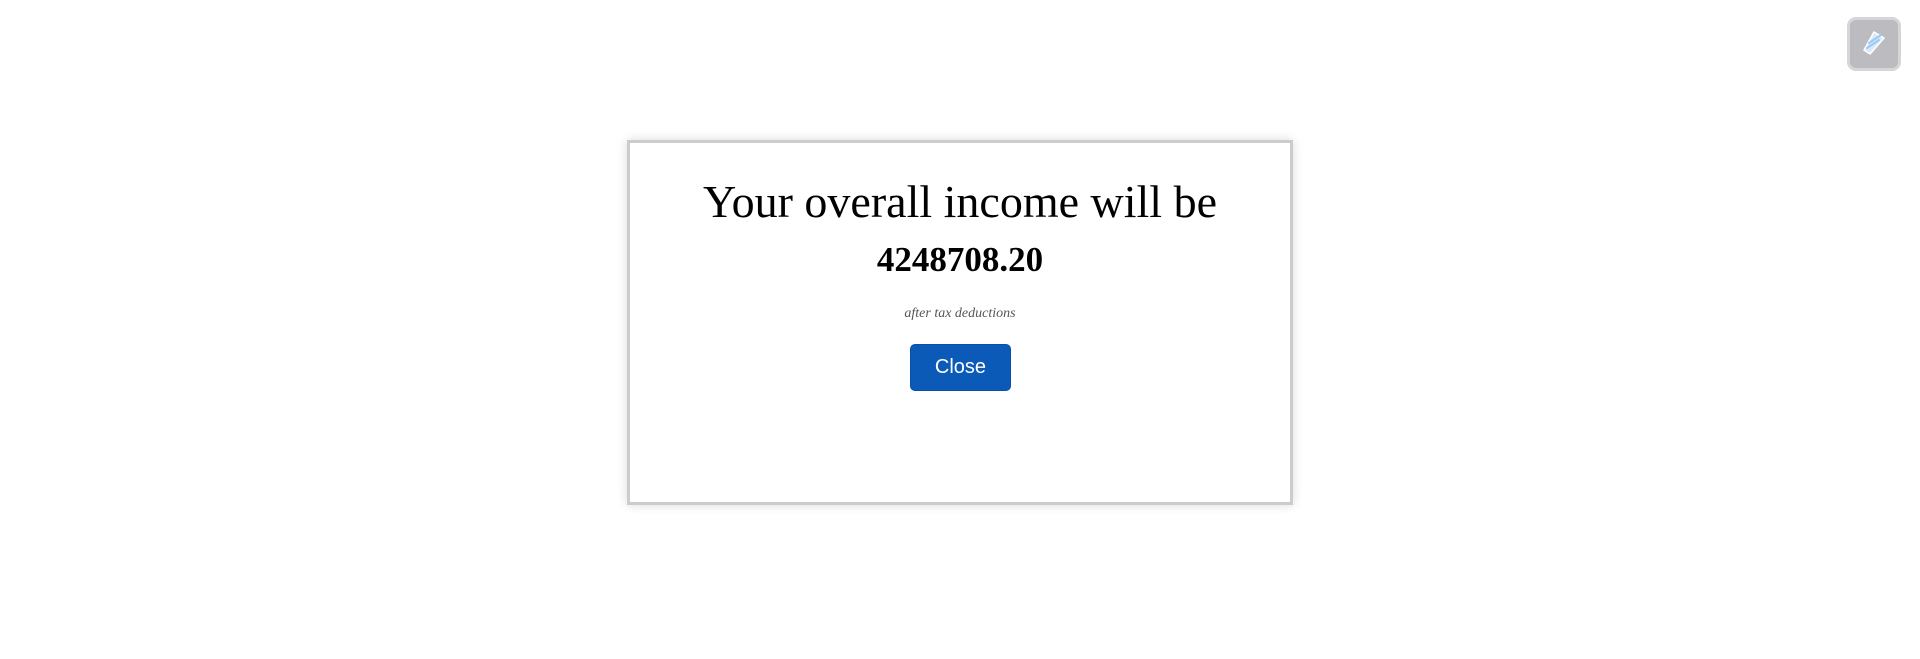 The width and height of the screenshot is (1920, 659). I want to click on extension-icon, so click(1874, 44).